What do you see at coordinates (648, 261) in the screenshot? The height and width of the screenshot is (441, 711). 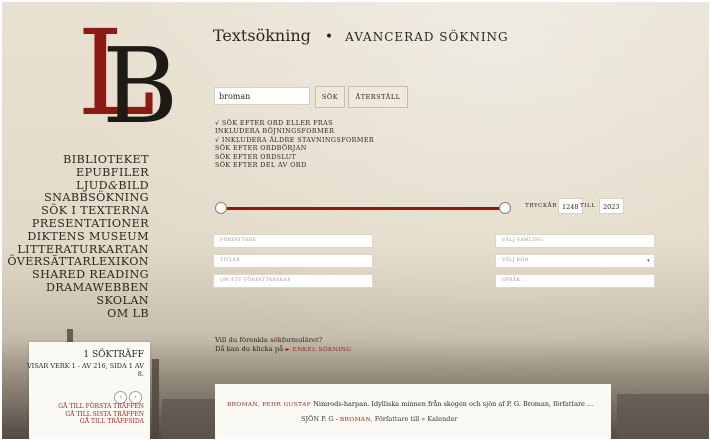 I see `caret-down-icon: ▾` at bounding box center [648, 261].